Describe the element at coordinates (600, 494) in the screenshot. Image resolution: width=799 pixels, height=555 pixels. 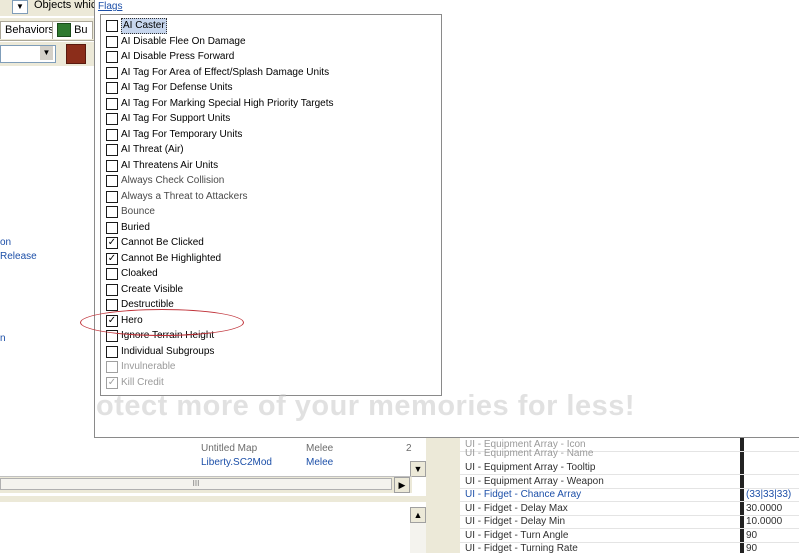
I see `property-name: UI - Fidget - Chance Array` at that location.